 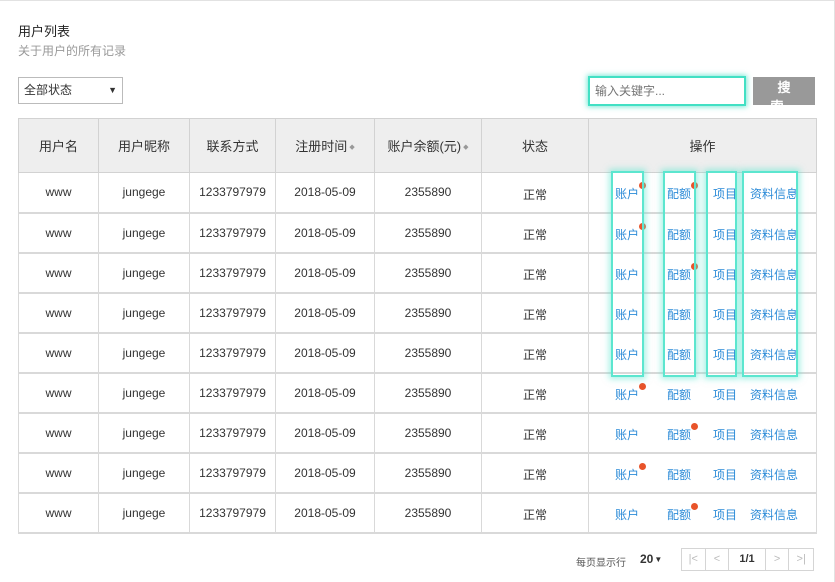 I want to click on next-page-icon: >, so click(x=778, y=559).